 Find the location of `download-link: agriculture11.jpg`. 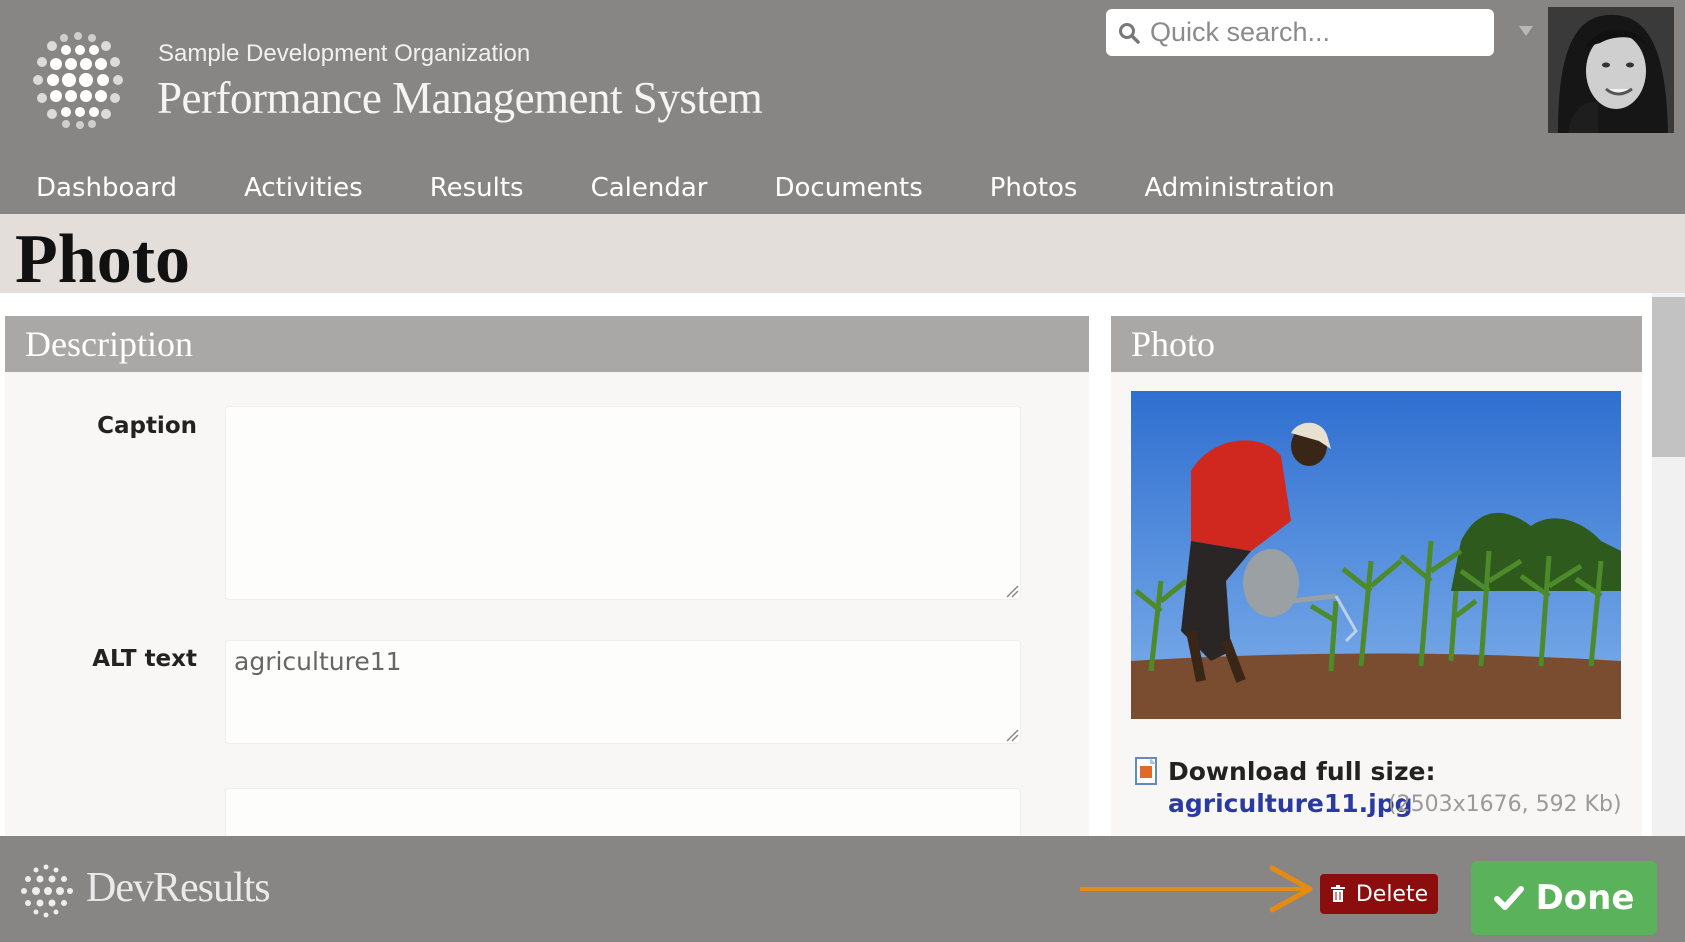

download-link: agriculture11.jpg is located at coordinates (1290, 803).